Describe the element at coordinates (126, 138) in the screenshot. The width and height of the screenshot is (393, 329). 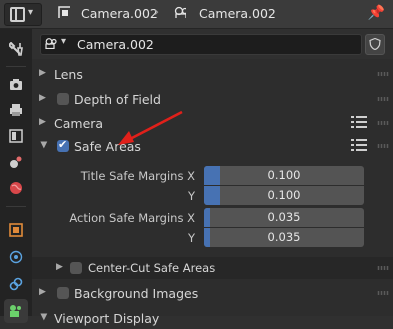
I see `annotation-arrow-head` at that location.